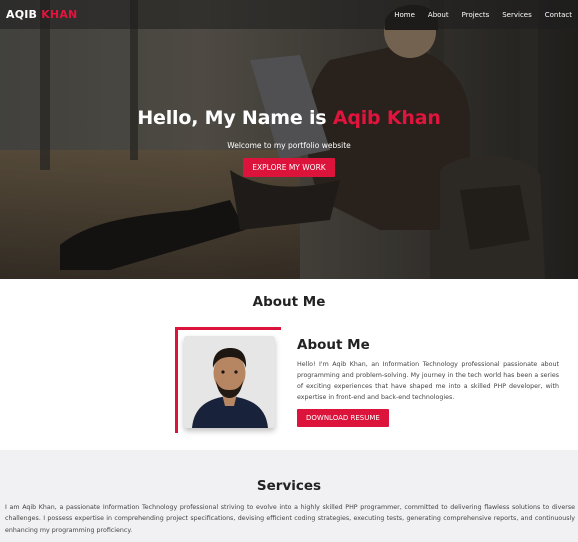 This screenshot has height=542, width=578. What do you see at coordinates (438, 15) in the screenshot?
I see `nav-link-about: About` at bounding box center [438, 15].